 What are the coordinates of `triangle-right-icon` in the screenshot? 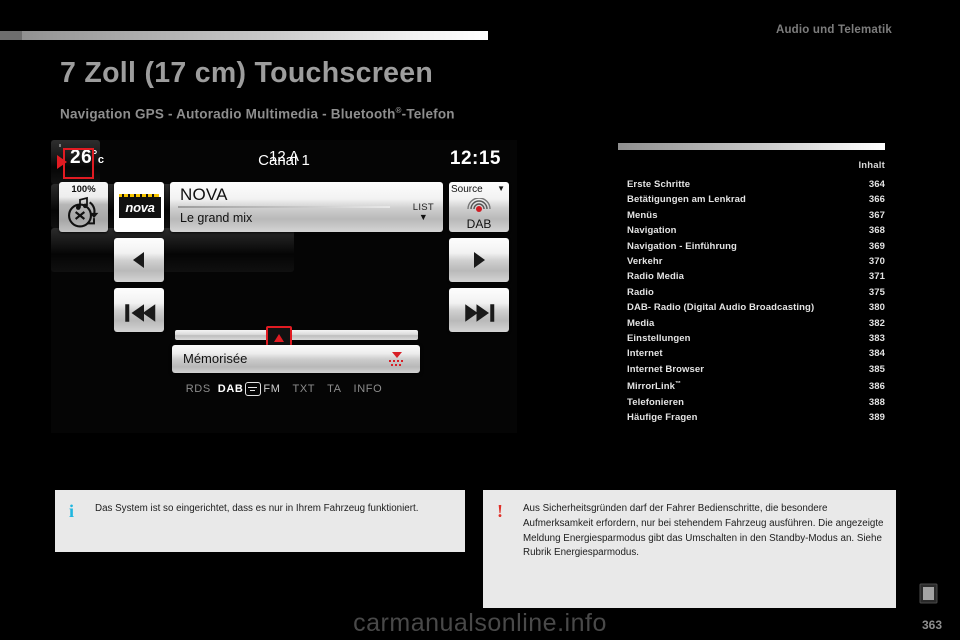 It's located at (479, 260).